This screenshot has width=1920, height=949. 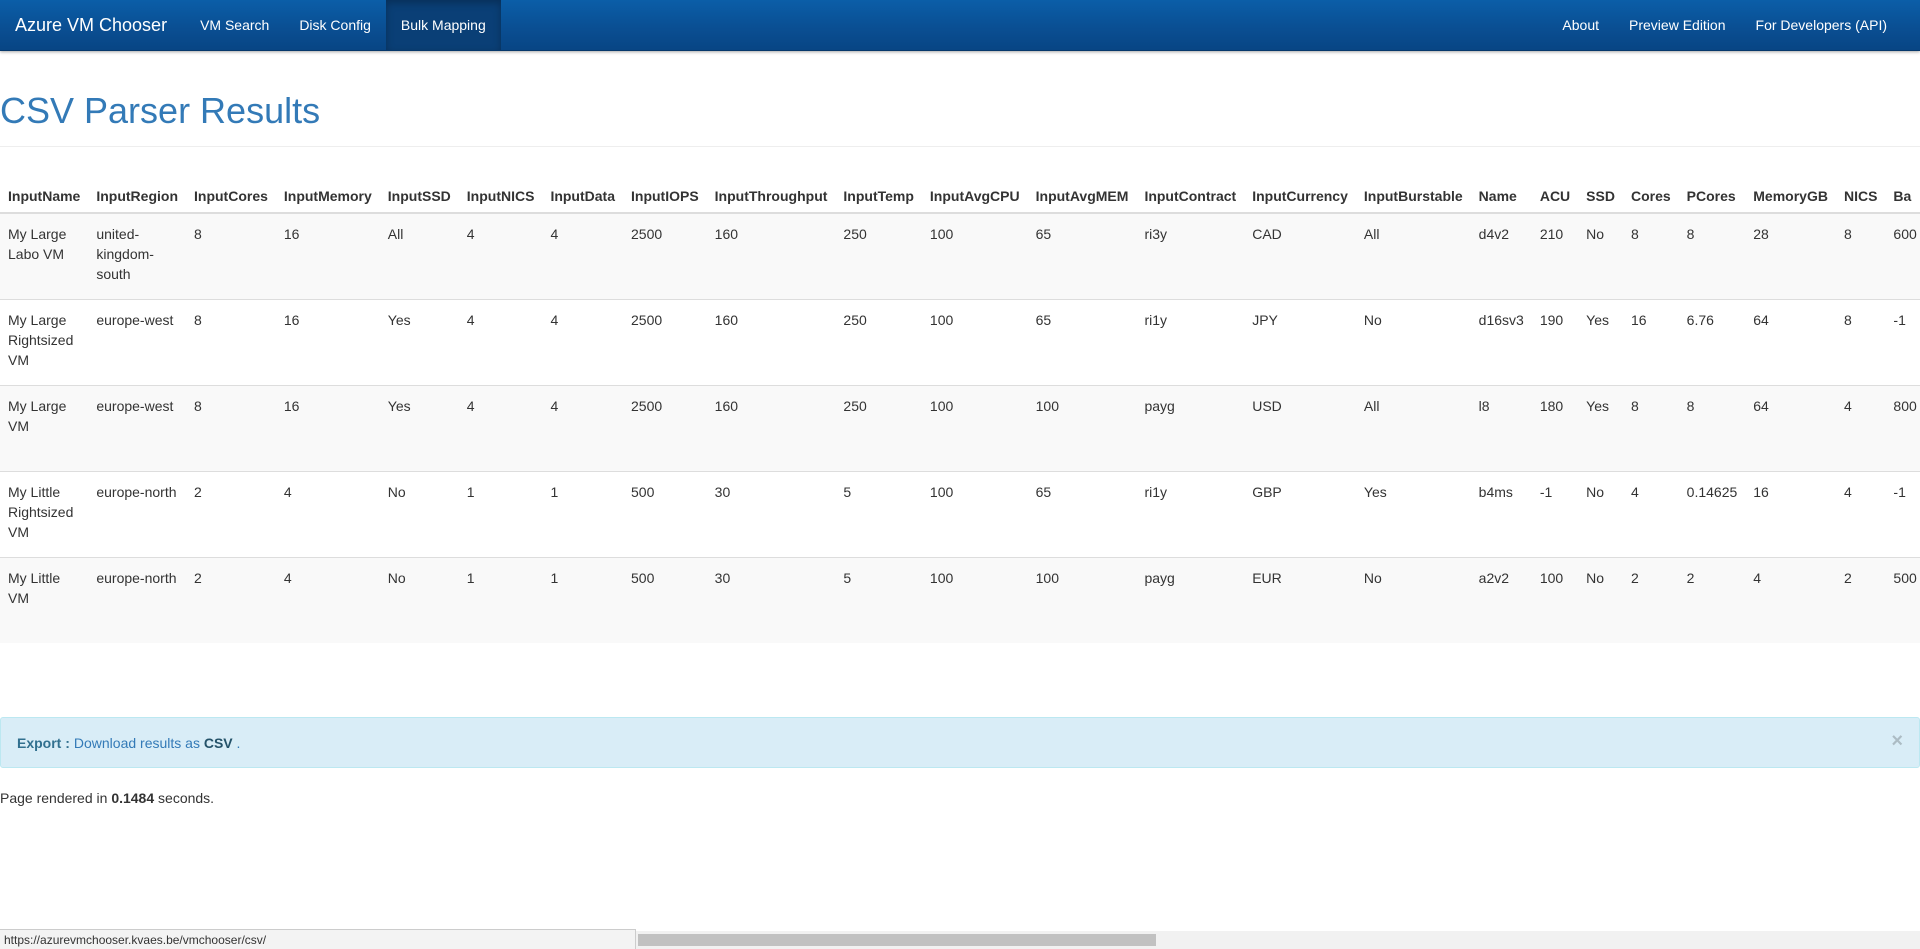 What do you see at coordinates (1501, 341) in the screenshot?
I see `table-cell-name: d16sv3` at bounding box center [1501, 341].